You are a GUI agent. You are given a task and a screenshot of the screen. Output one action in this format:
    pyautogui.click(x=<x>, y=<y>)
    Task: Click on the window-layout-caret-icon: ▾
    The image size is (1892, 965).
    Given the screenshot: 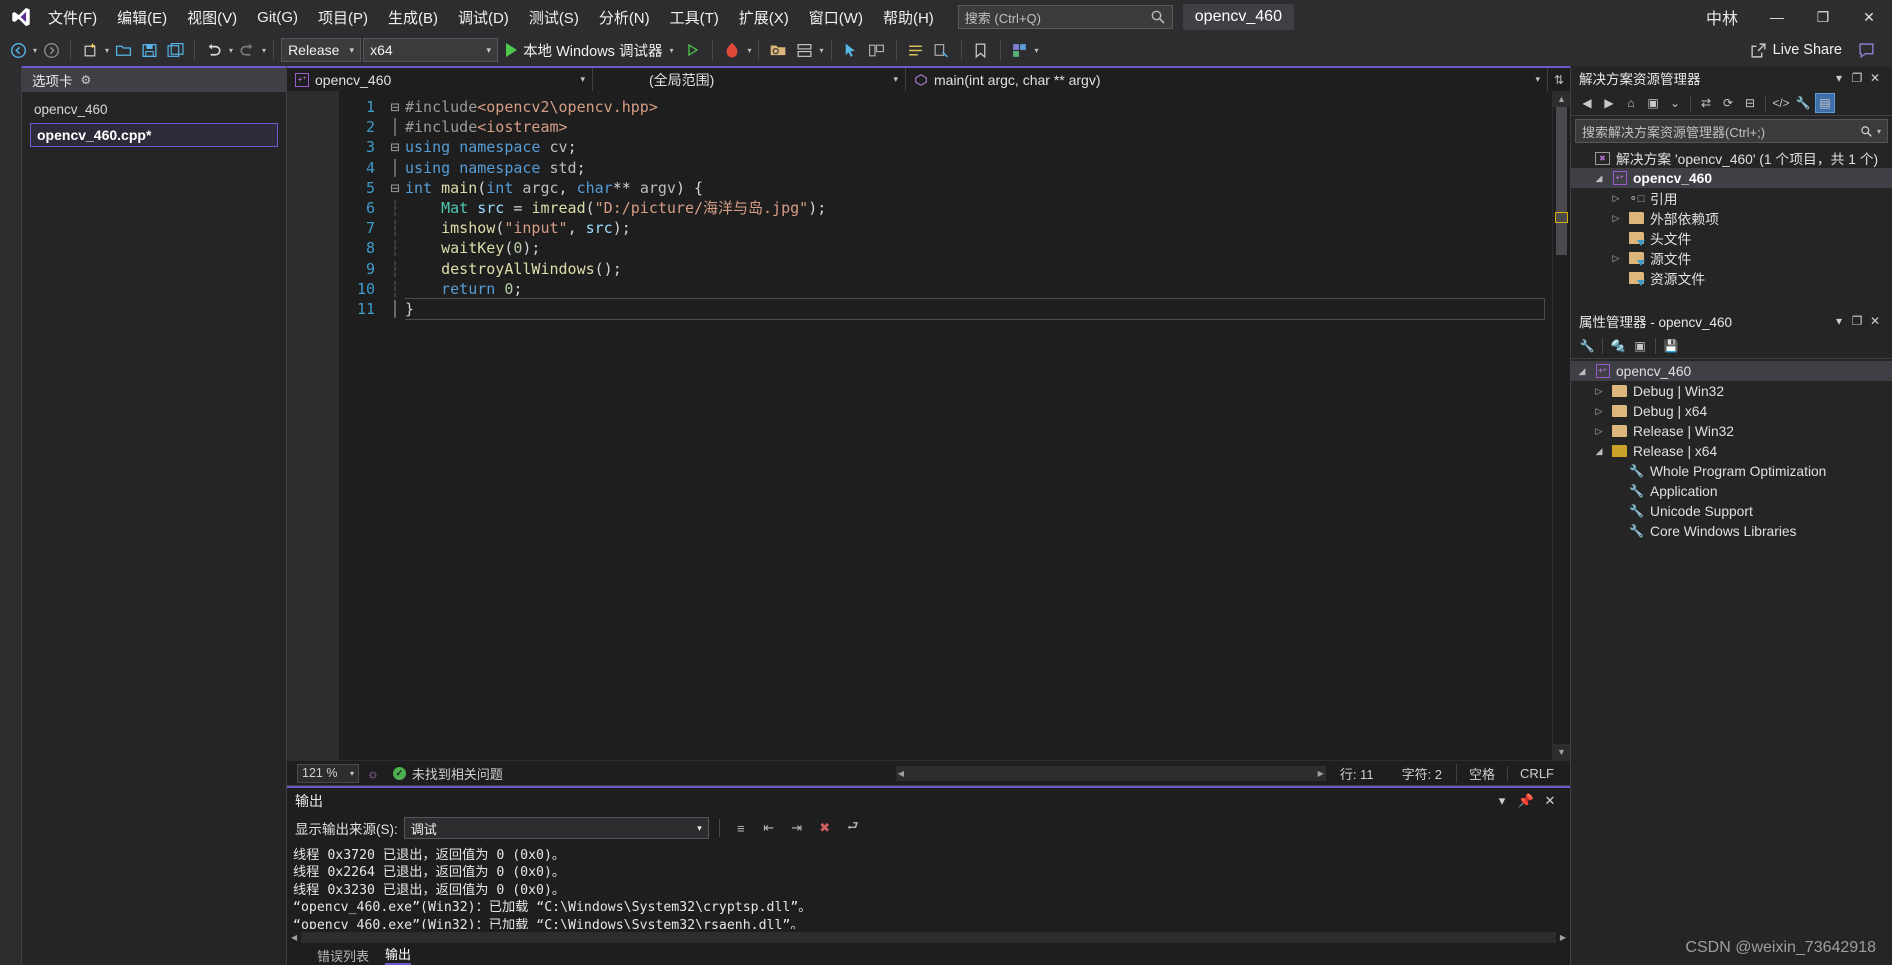 What is the action you would take?
    pyautogui.click(x=821, y=50)
    